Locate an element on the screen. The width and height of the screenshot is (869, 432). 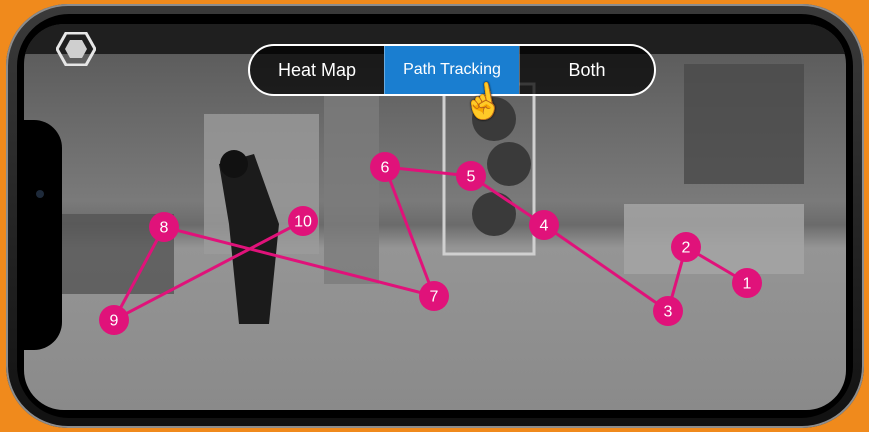
path-point-6: 6 is located at coordinates (385, 167).